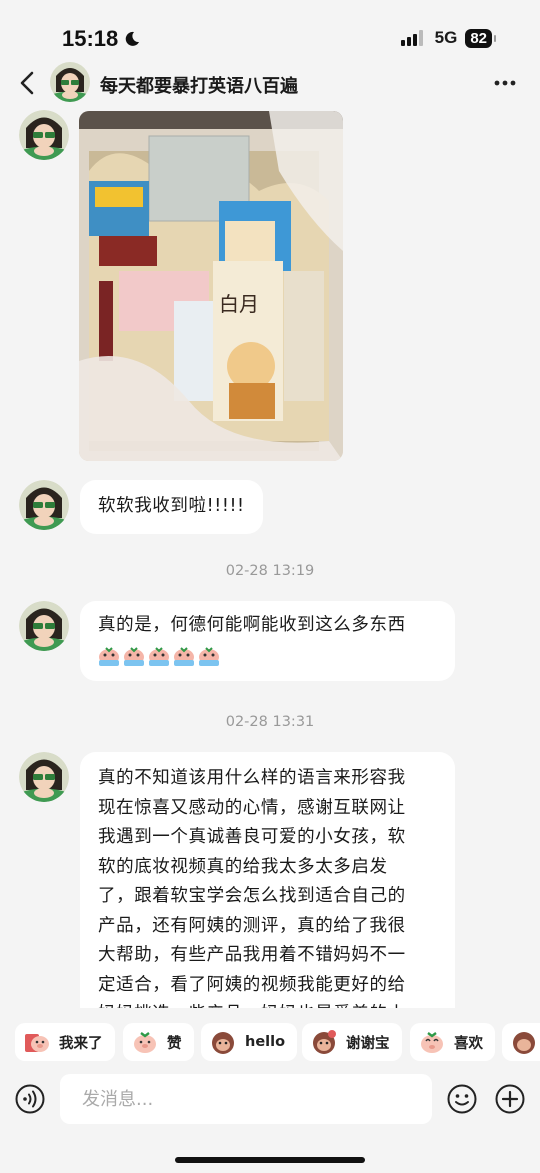  I want to click on monkey-hello-icon, so click(223, 1043).